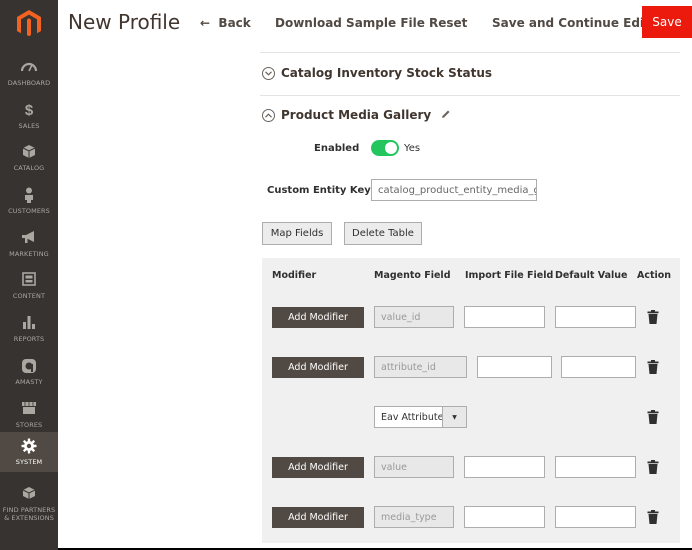  What do you see at coordinates (297, 233) in the screenshot?
I see `map-fields-button: Map Fields` at bounding box center [297, 233].